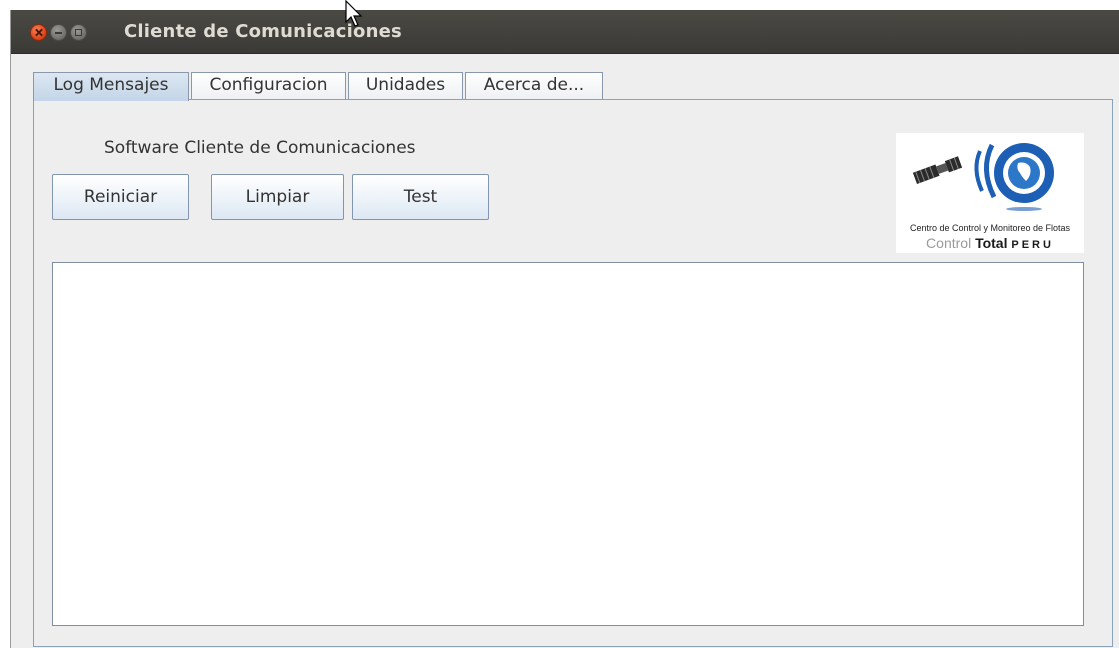 The width and height of the screenshot is (1119, 648). What do you see at coordinates (1032, 245) in the screenshot?
I see `brand-peru: PERU` at bounding box center [1032, 245].